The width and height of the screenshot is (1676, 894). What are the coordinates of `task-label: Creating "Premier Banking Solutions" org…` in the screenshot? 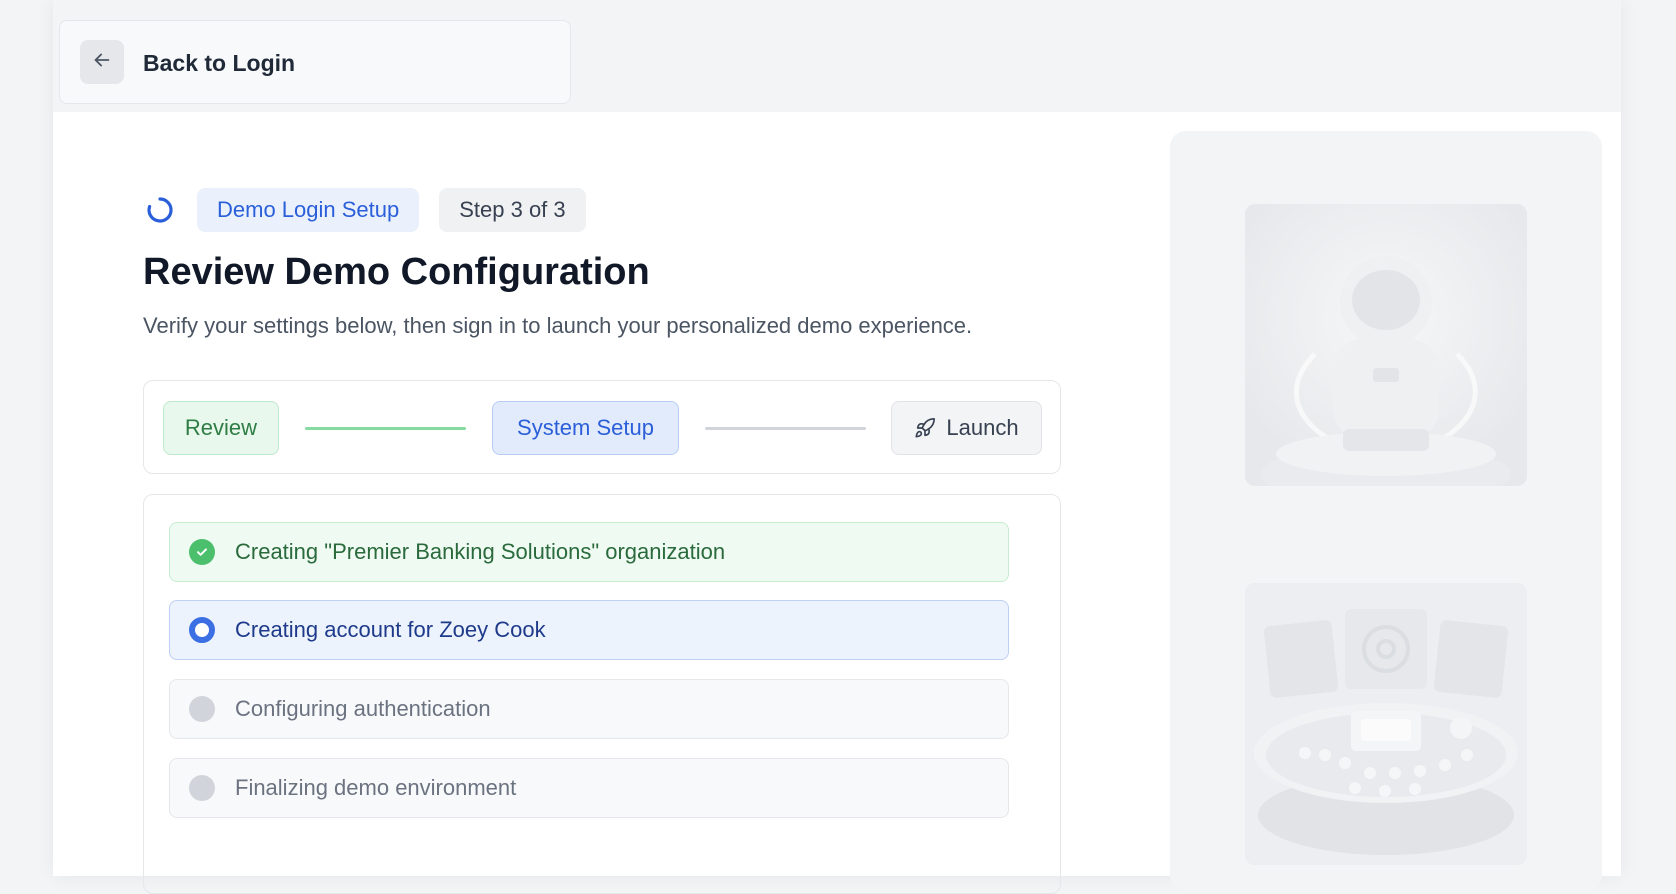 It's located at (480, 551).